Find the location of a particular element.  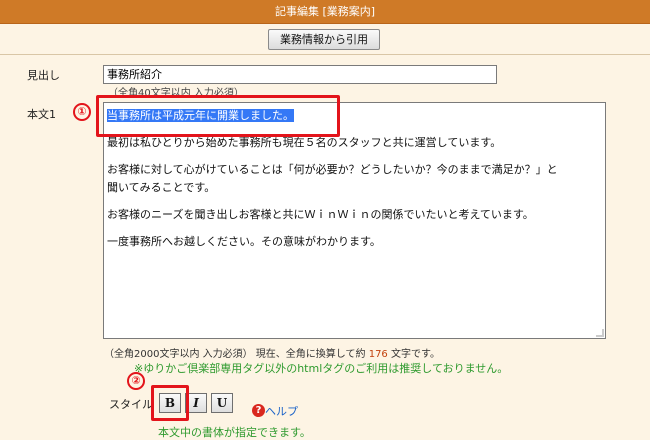

body1-label: 本文1 is located at coordinates (41, 114).